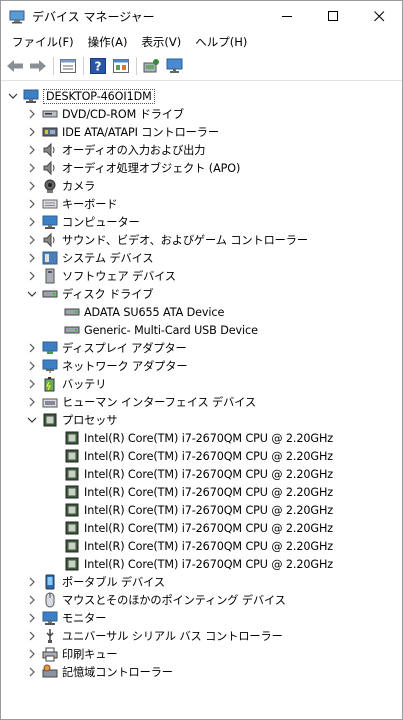 This screenshot has height=720, width=403. I want to click on tree-category: カメラ, so click(61, 186).